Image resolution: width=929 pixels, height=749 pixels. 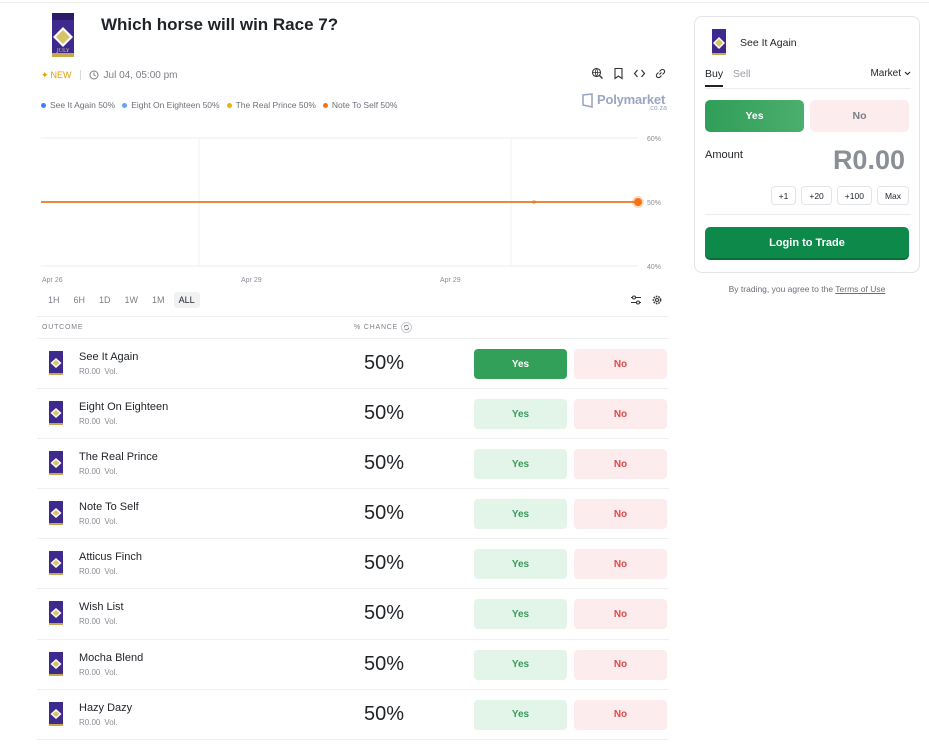 I want to click on globe-search-icon, so click(x=597, y=73).